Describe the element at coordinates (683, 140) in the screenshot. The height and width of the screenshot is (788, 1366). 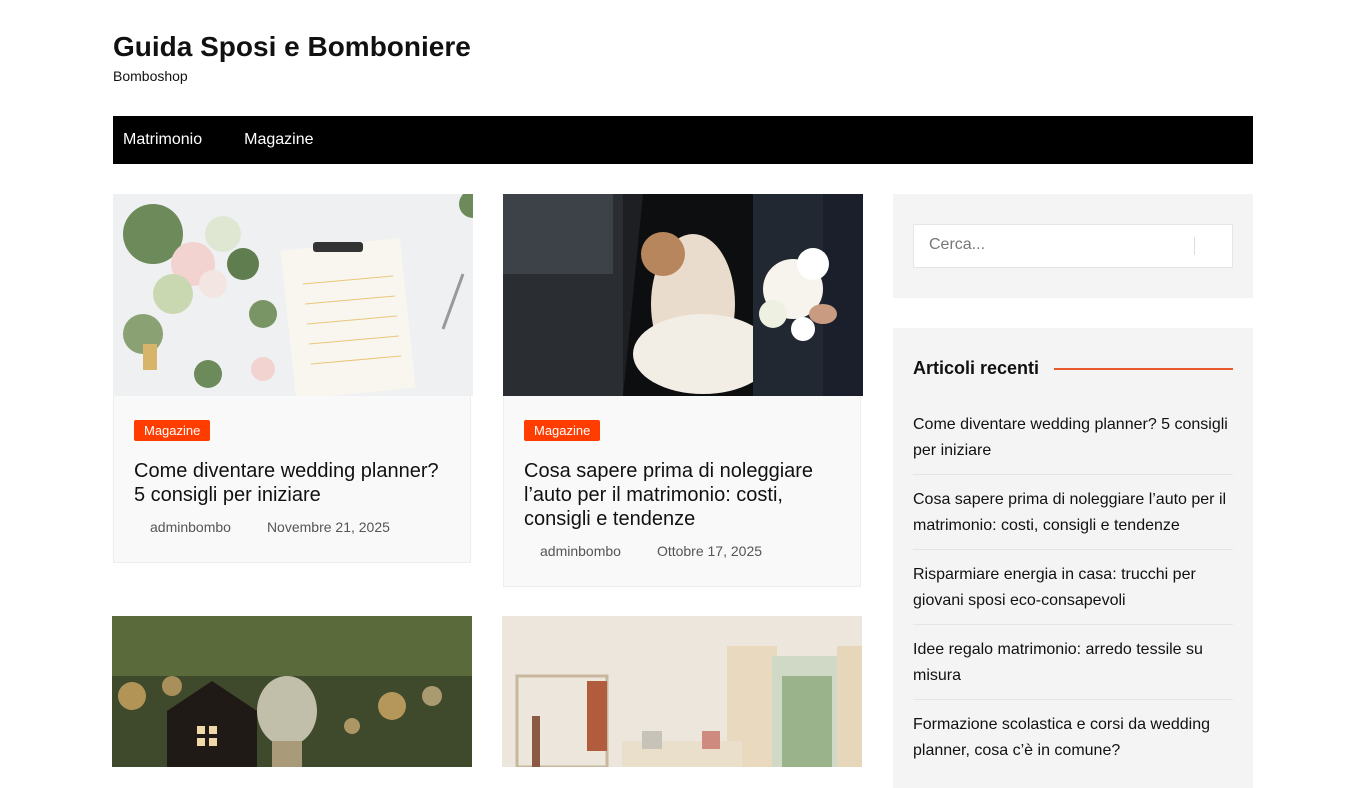
I see `main-nav: Matrimonio Magazine` at that location.